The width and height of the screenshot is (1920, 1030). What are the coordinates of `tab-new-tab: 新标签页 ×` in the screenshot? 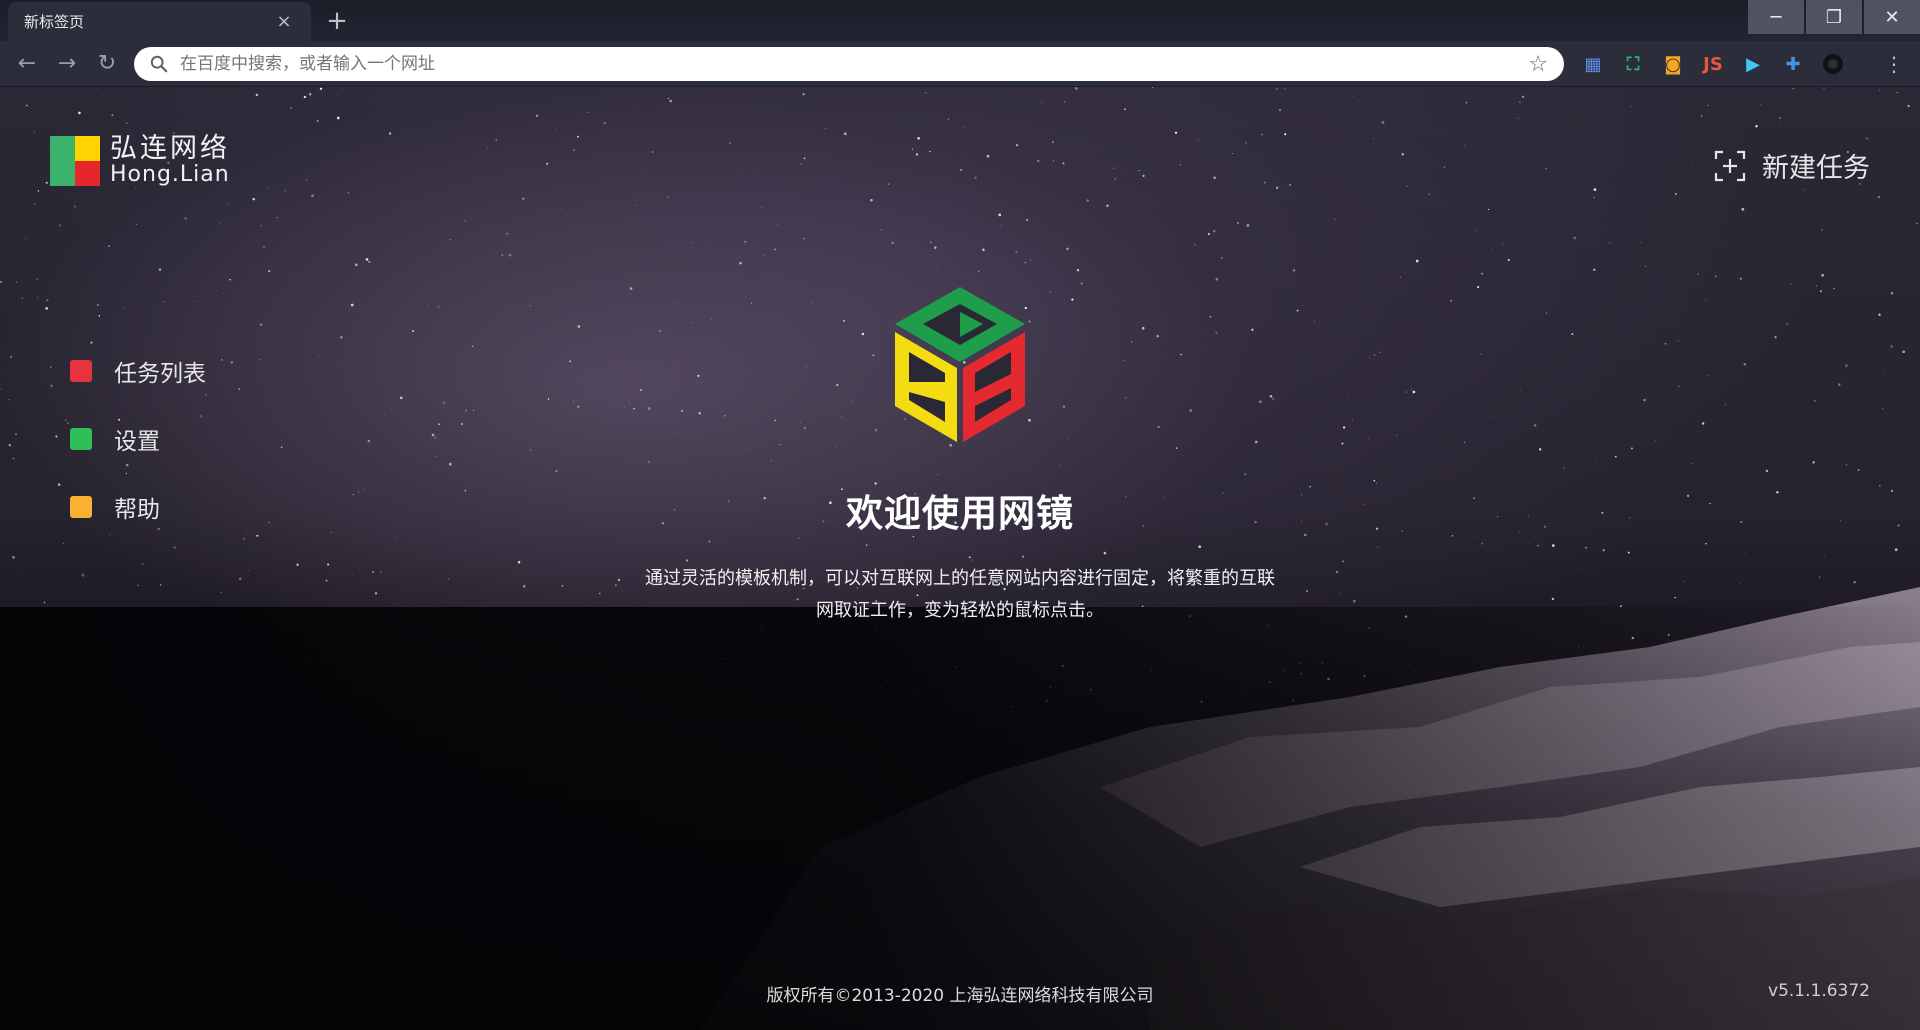 It's located at (159, 21).